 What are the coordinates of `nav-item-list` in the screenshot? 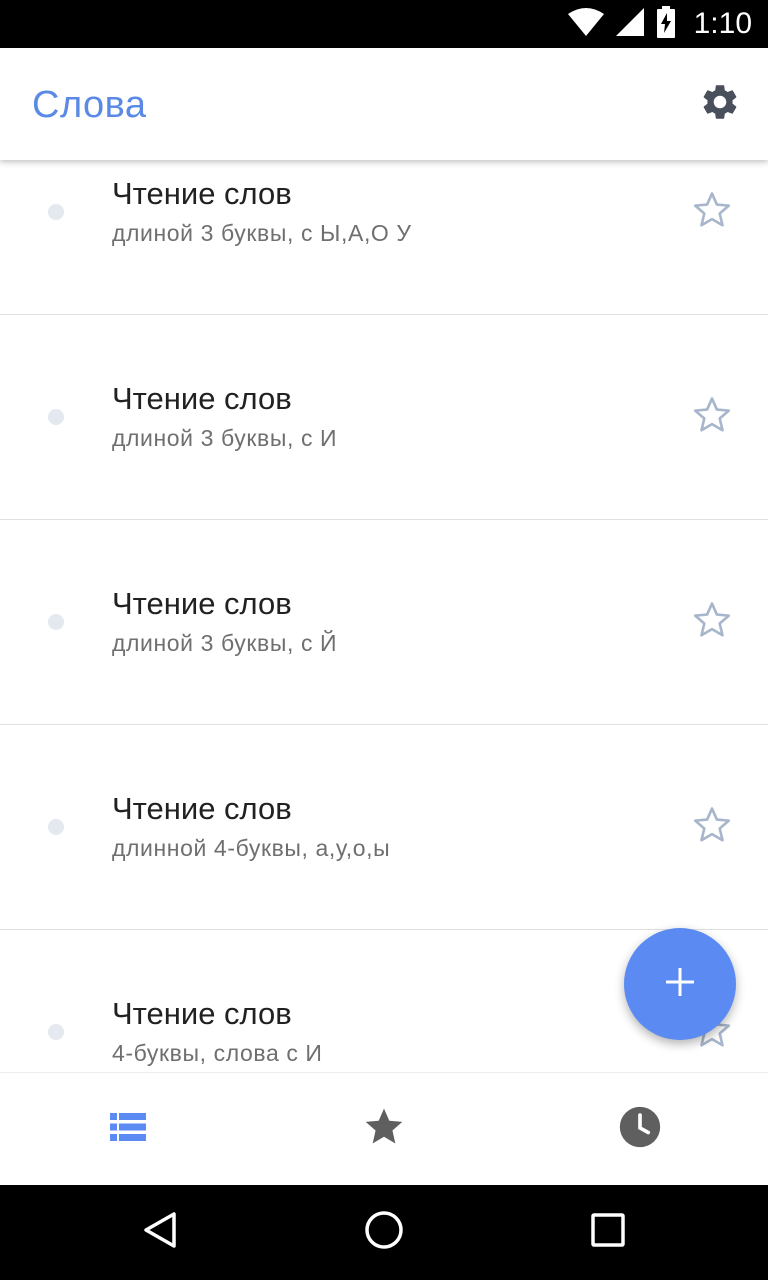 It's located at (128, 1129).